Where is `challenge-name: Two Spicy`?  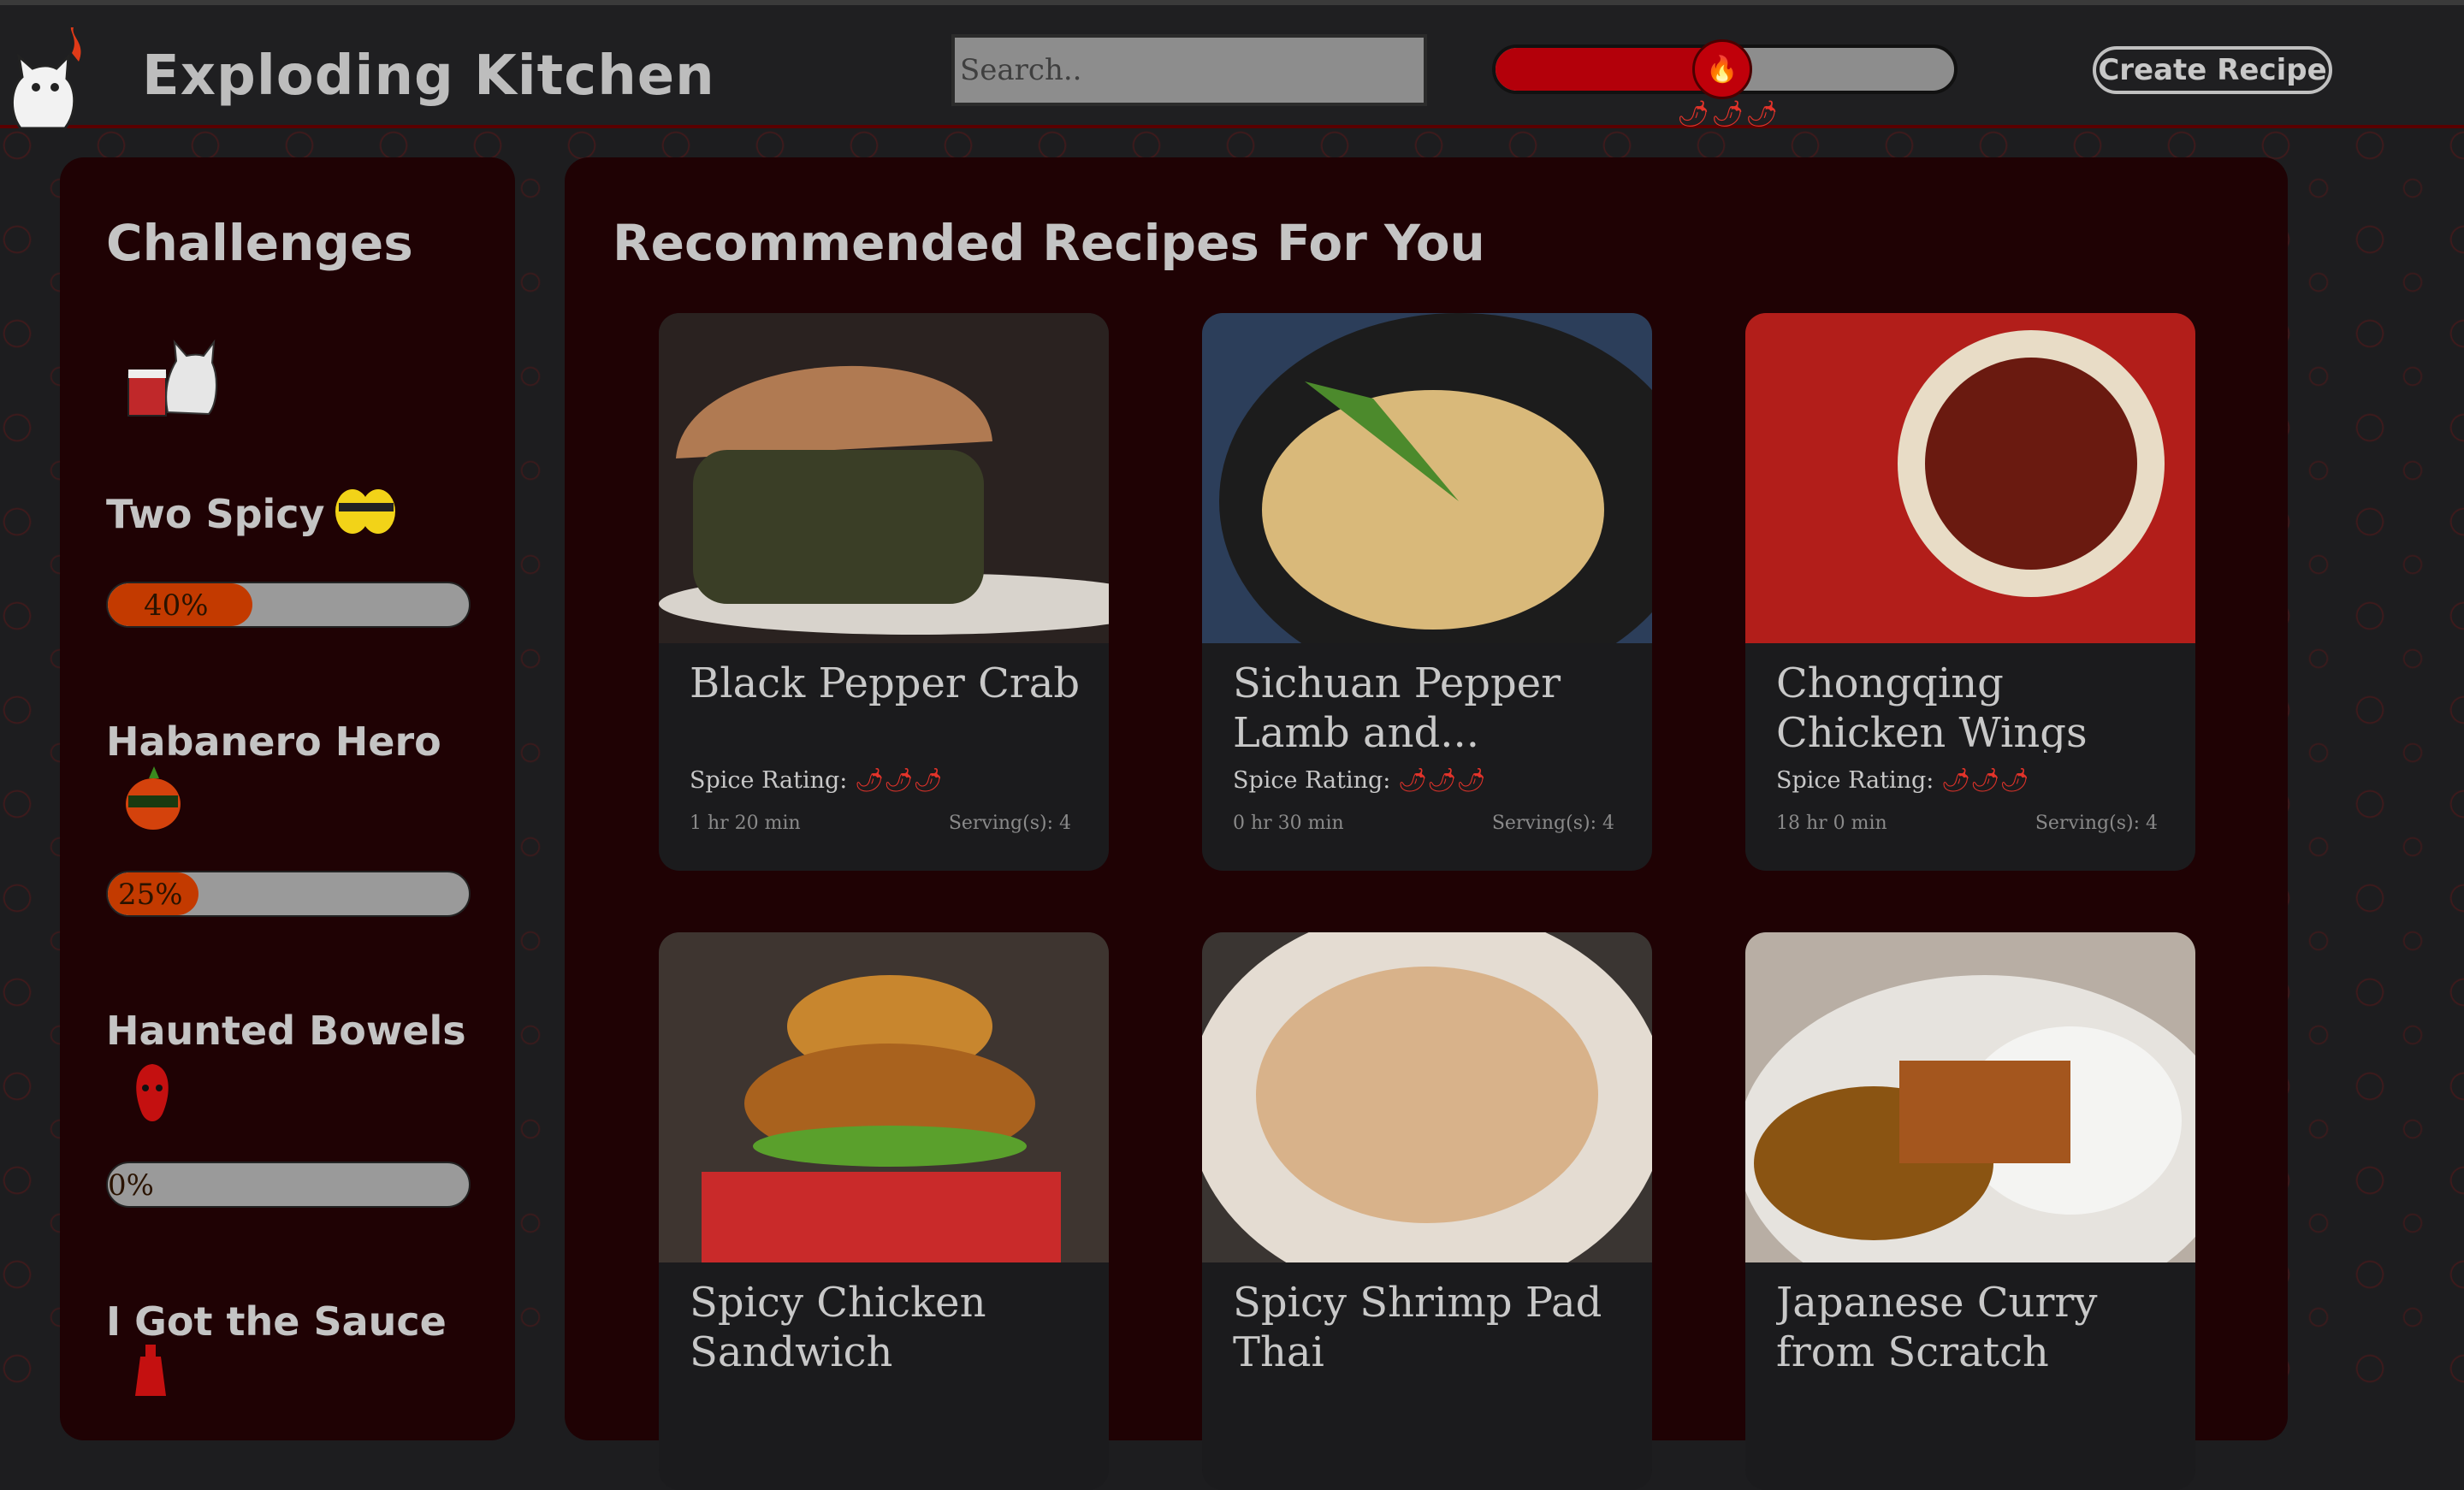 challenge-name: Two Spicy is located at coordinates (215, 514).